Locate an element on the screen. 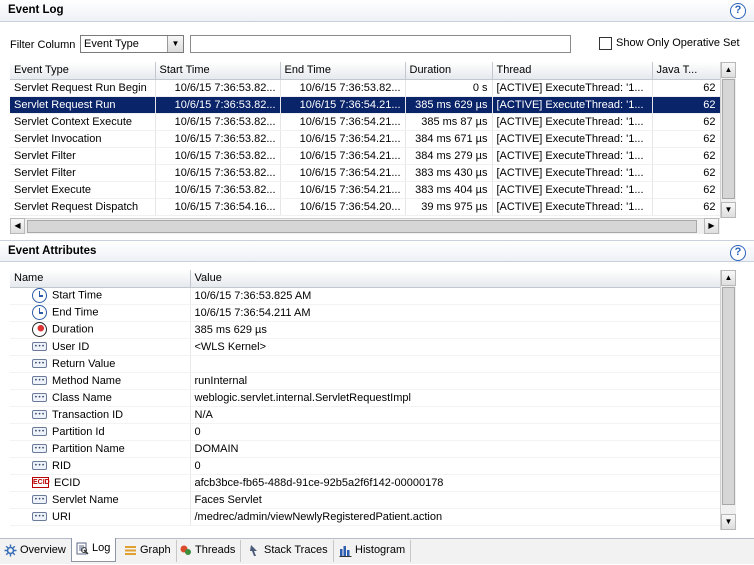  horizontal-scroll-thumb is located at coordinates (362, 226).